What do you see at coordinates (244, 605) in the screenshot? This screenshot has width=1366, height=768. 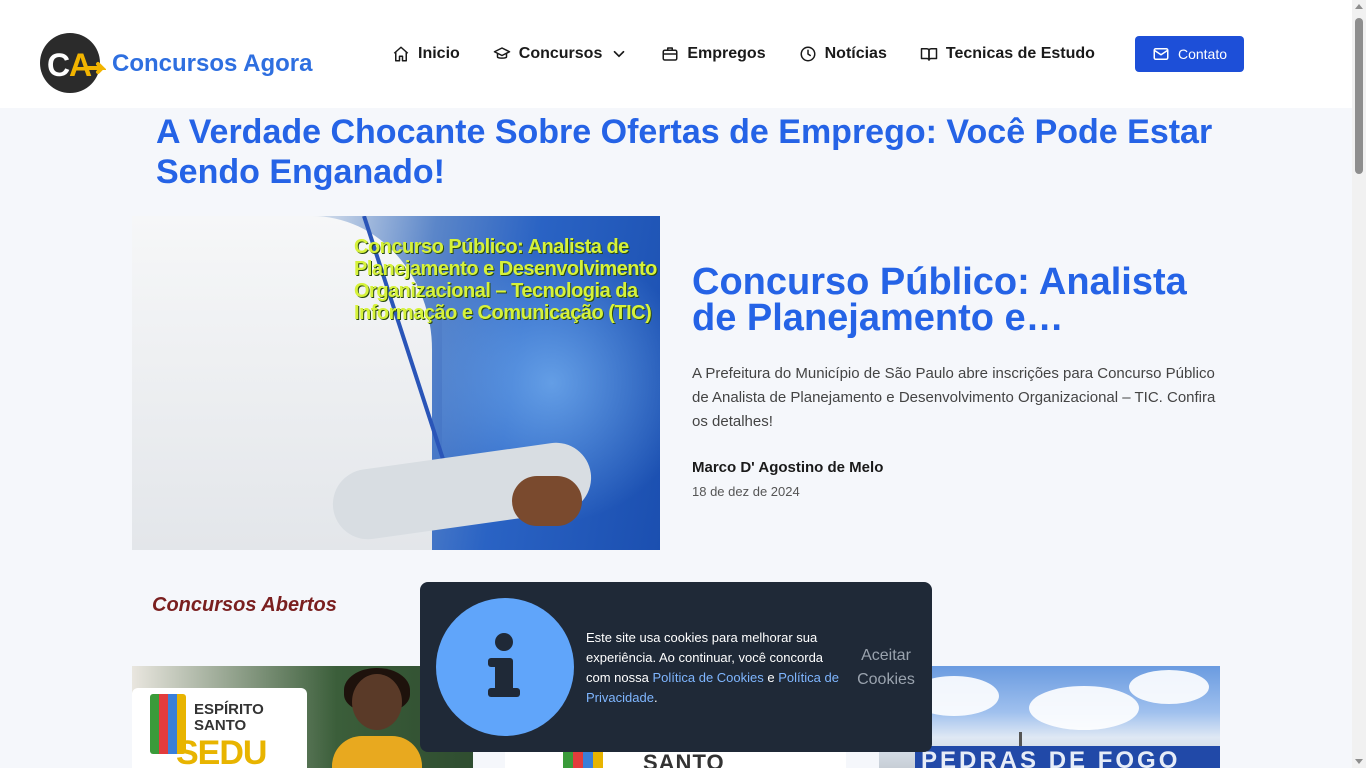 I see `section-title-concursos-abertos: Concursos Abertos` at bounding box center [244, 605].